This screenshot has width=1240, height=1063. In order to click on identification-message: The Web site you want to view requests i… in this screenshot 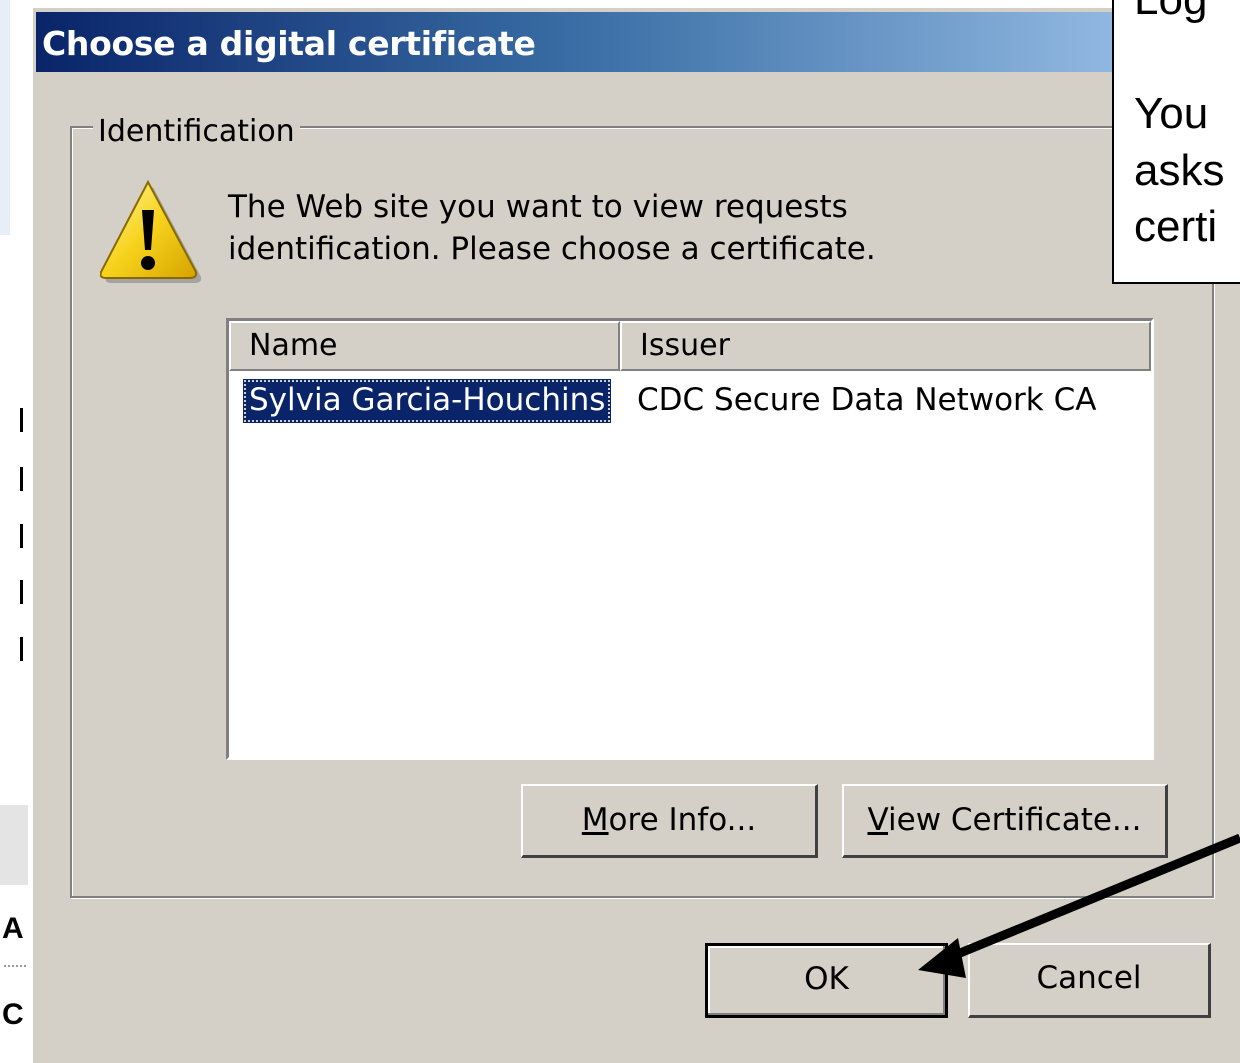, I will do `click(552, 228)`.